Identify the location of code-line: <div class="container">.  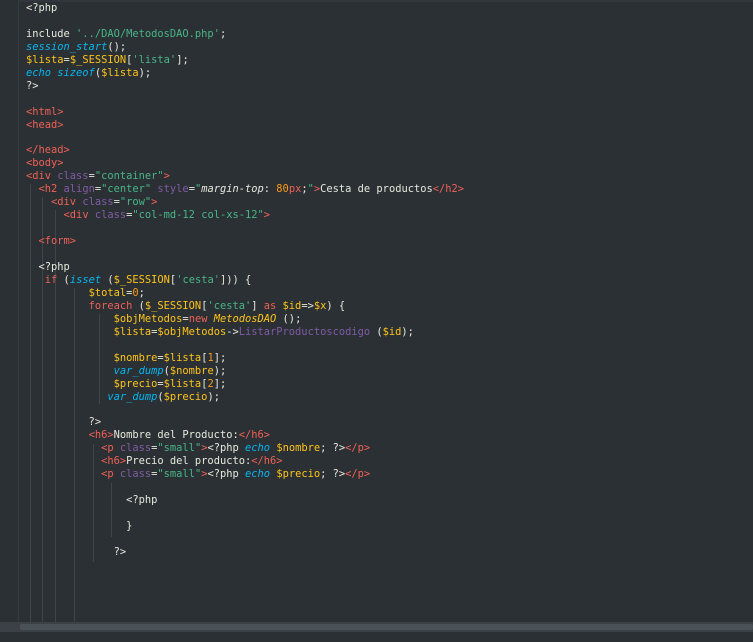
(98, 176).